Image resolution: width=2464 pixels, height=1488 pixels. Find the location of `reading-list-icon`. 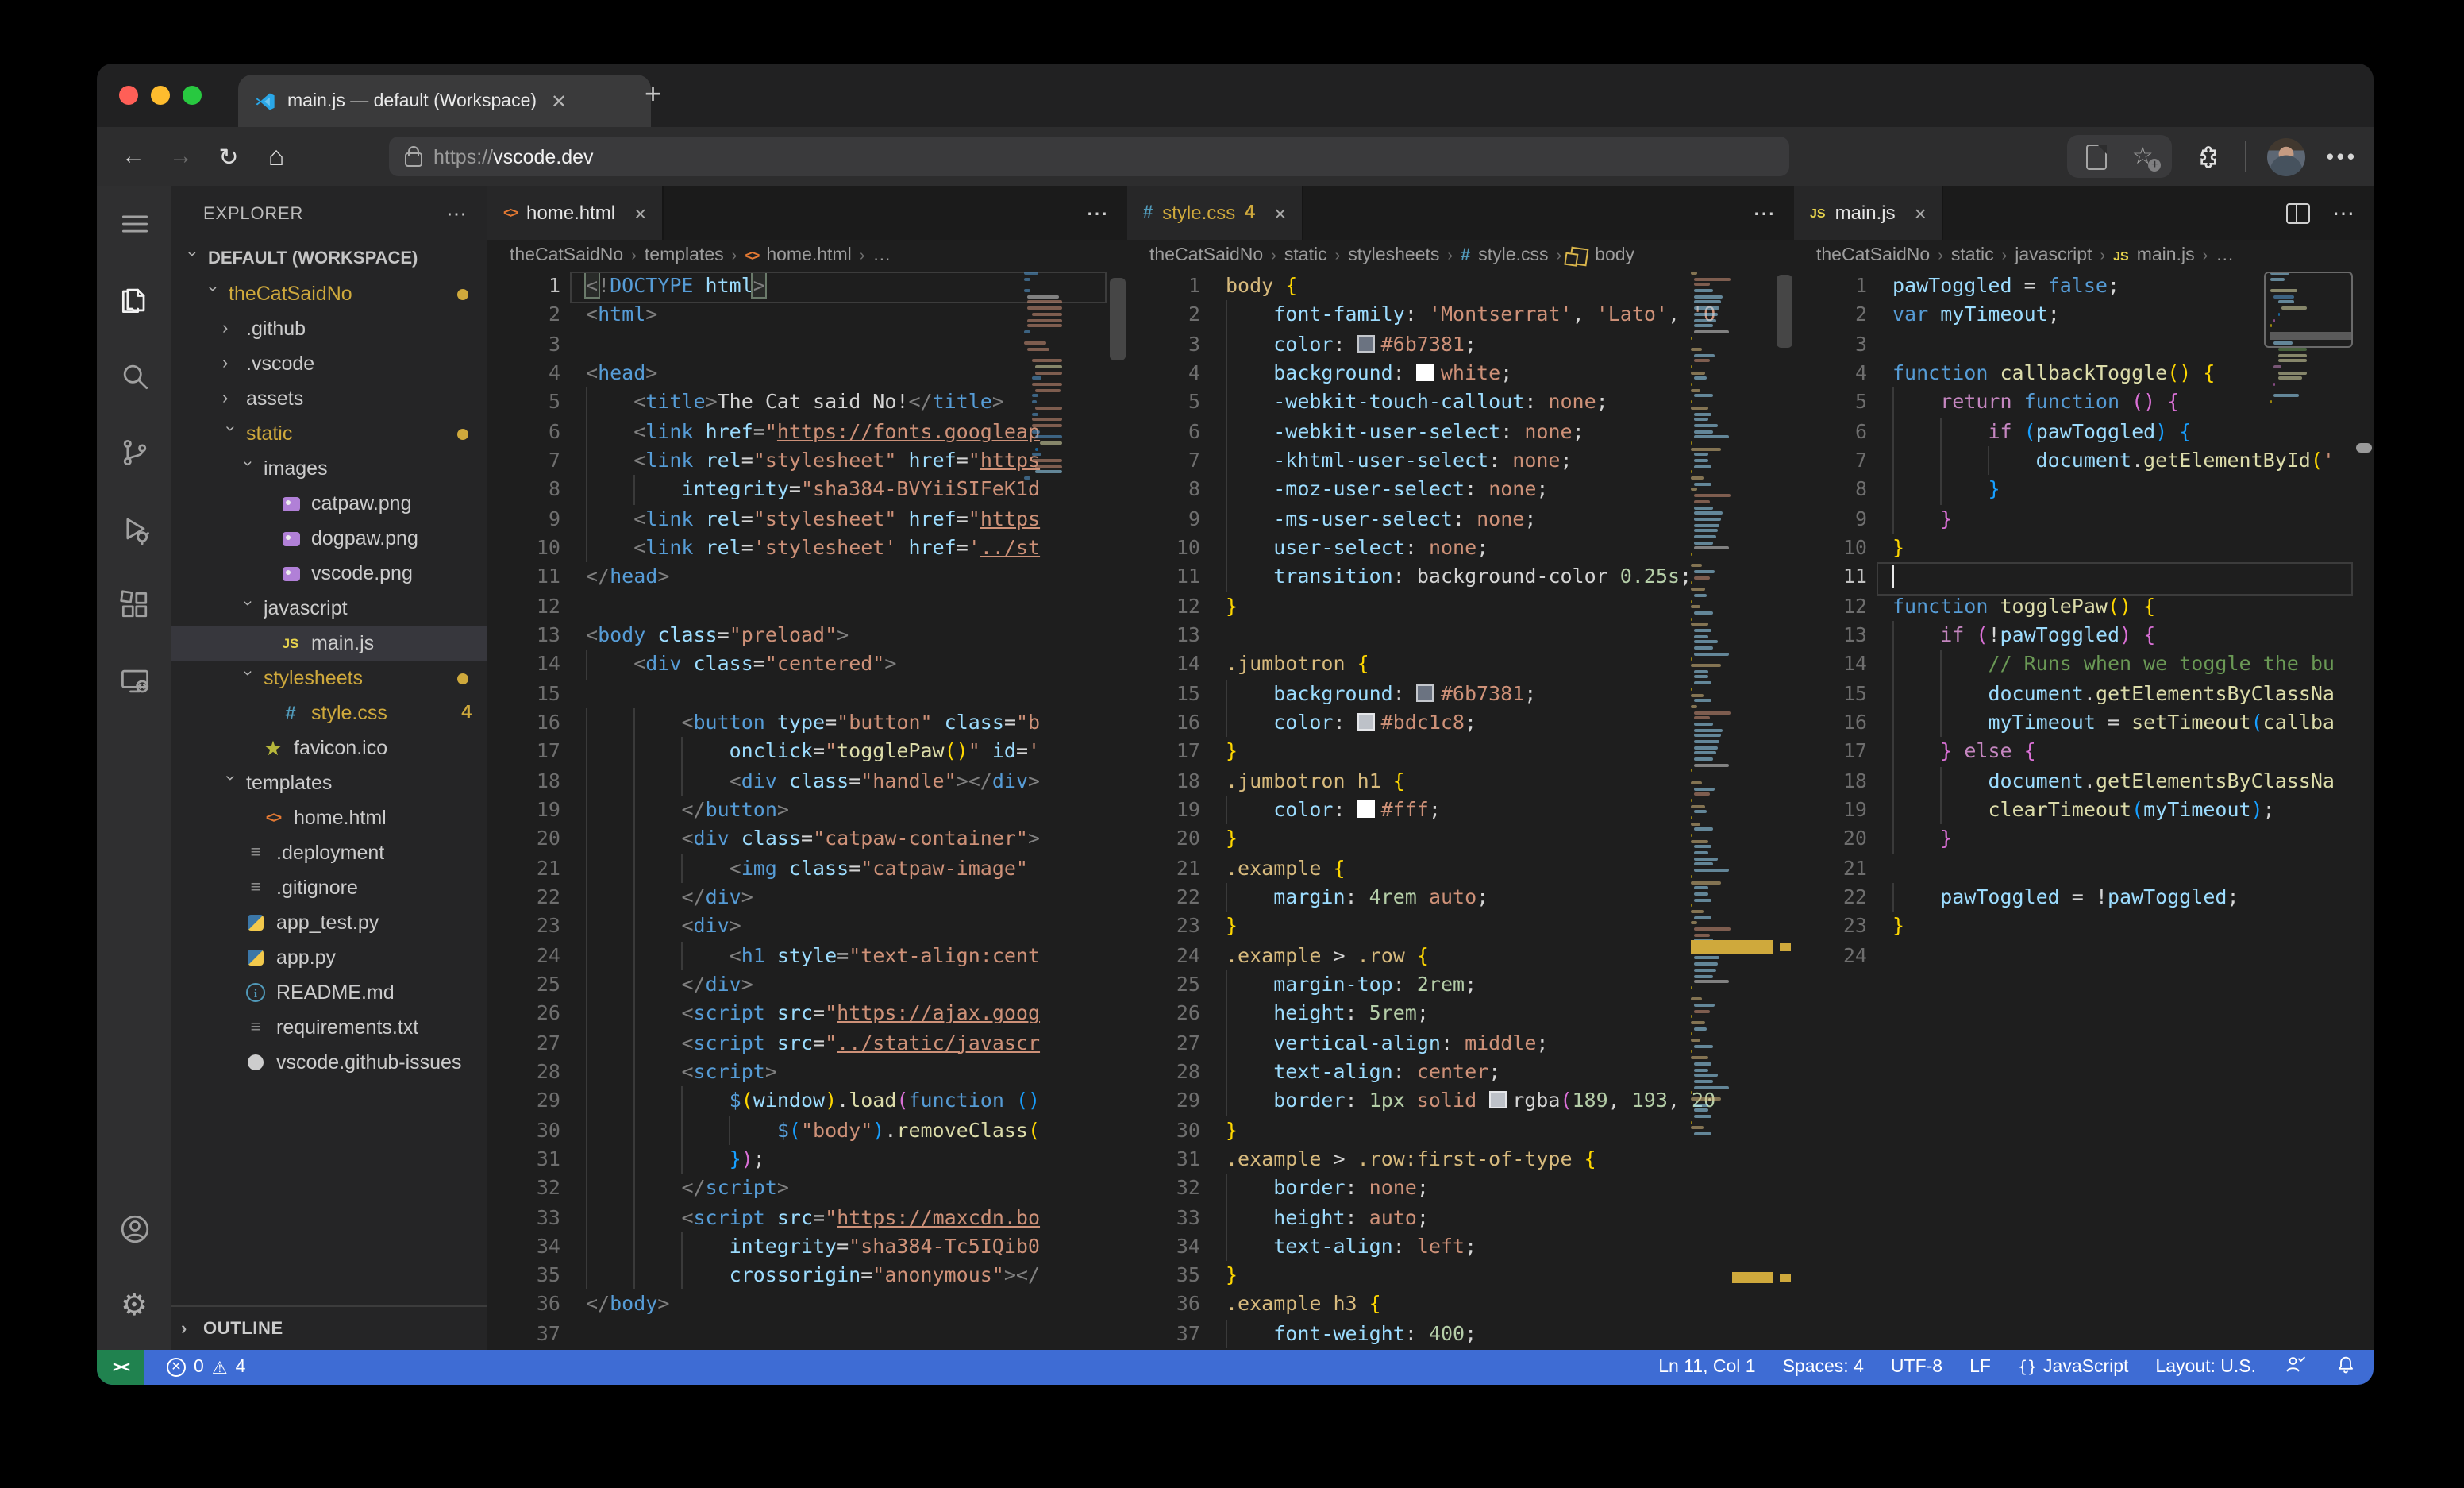

reading-list-icon is located at coordinates (2096, 156).